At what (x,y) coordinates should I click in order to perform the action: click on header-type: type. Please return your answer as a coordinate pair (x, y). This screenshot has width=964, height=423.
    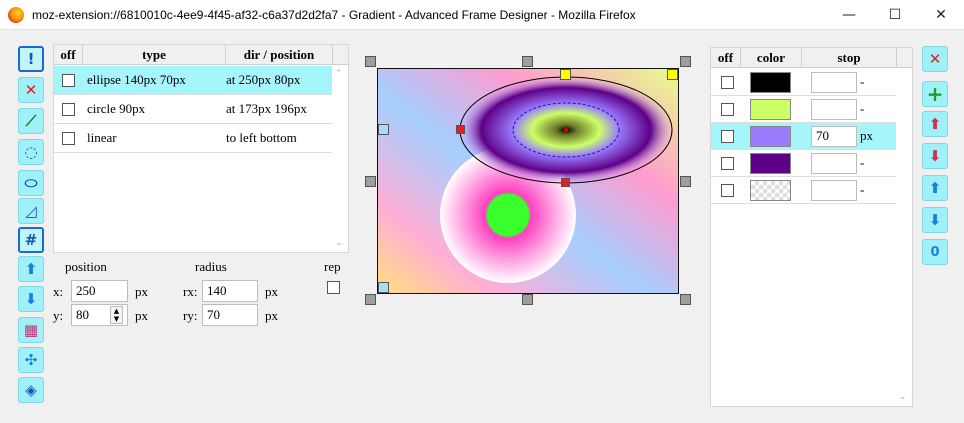
    Looking at the image, I should click on (154, 55).